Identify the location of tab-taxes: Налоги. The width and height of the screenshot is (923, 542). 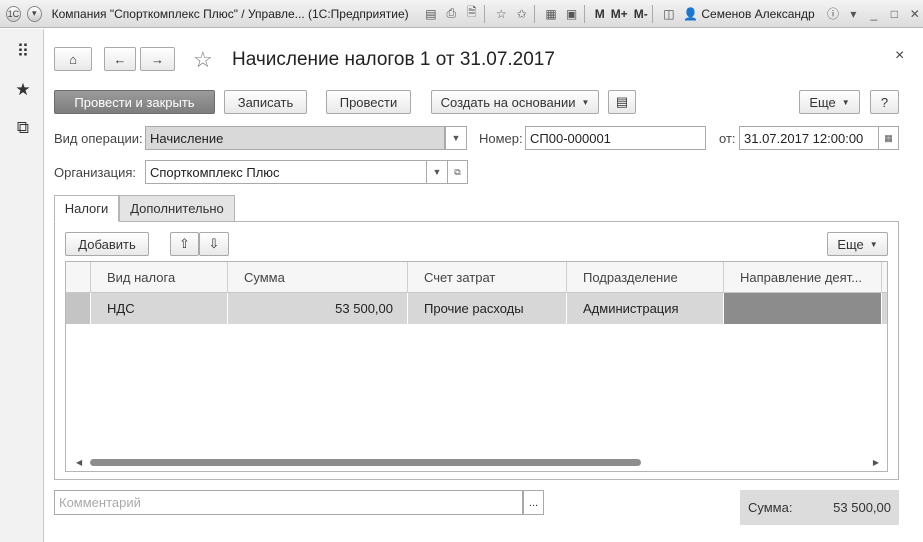
(86, 208).